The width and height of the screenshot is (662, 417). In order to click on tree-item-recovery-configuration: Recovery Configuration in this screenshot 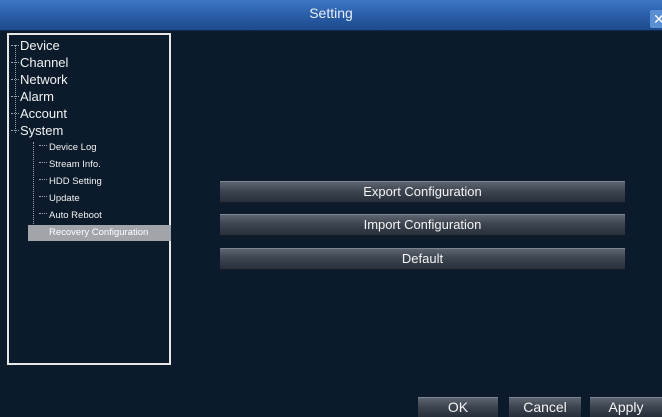, I will do `click(99, 233)`.